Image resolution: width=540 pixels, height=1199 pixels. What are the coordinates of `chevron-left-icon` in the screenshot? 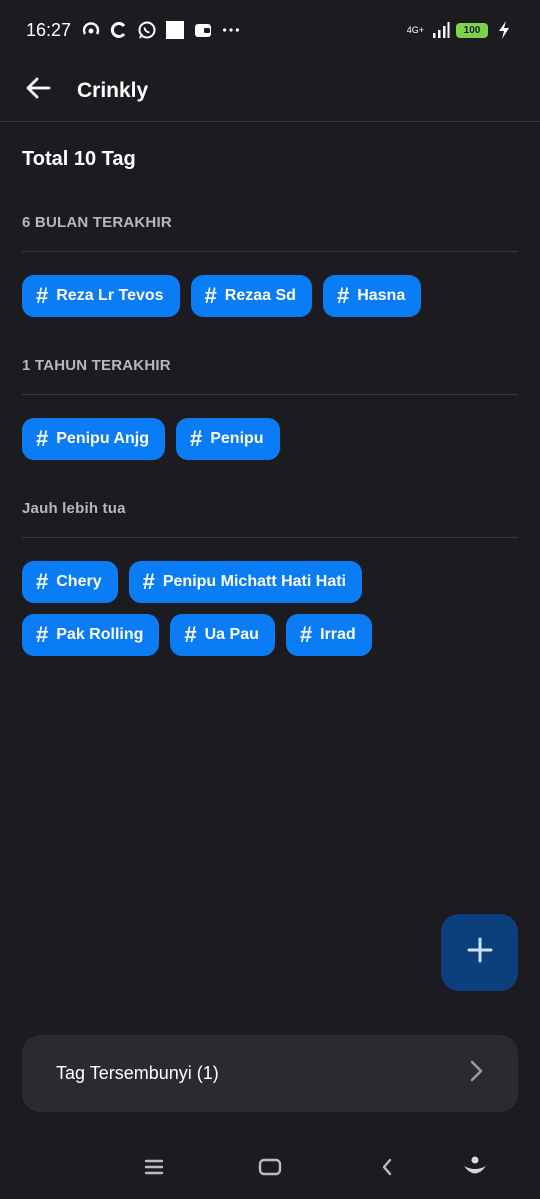 It's located at (387, 1169).